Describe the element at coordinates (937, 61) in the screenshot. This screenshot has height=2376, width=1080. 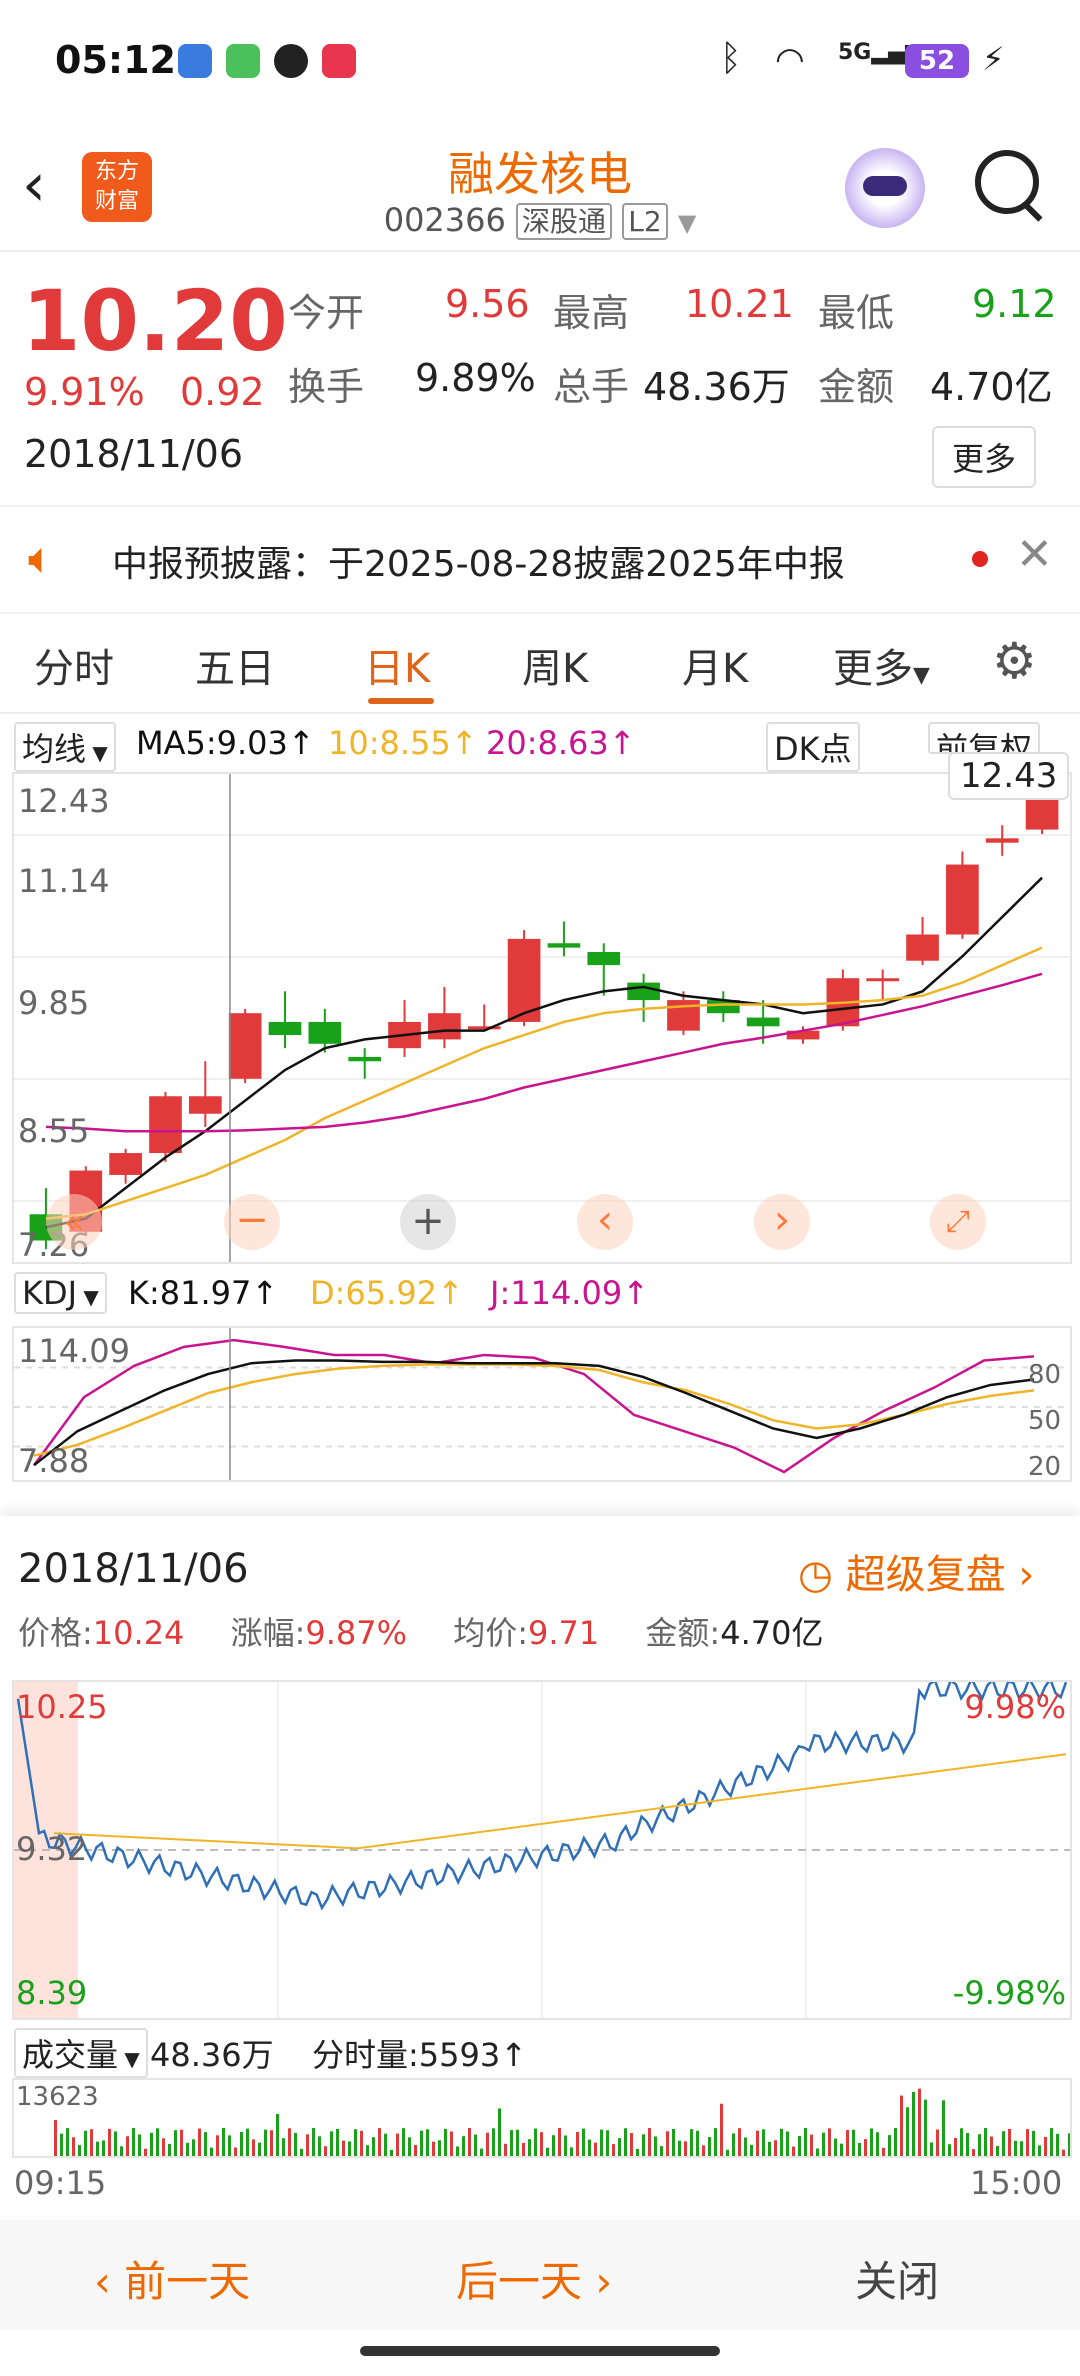
I see `battery-icon: 52` at that location.